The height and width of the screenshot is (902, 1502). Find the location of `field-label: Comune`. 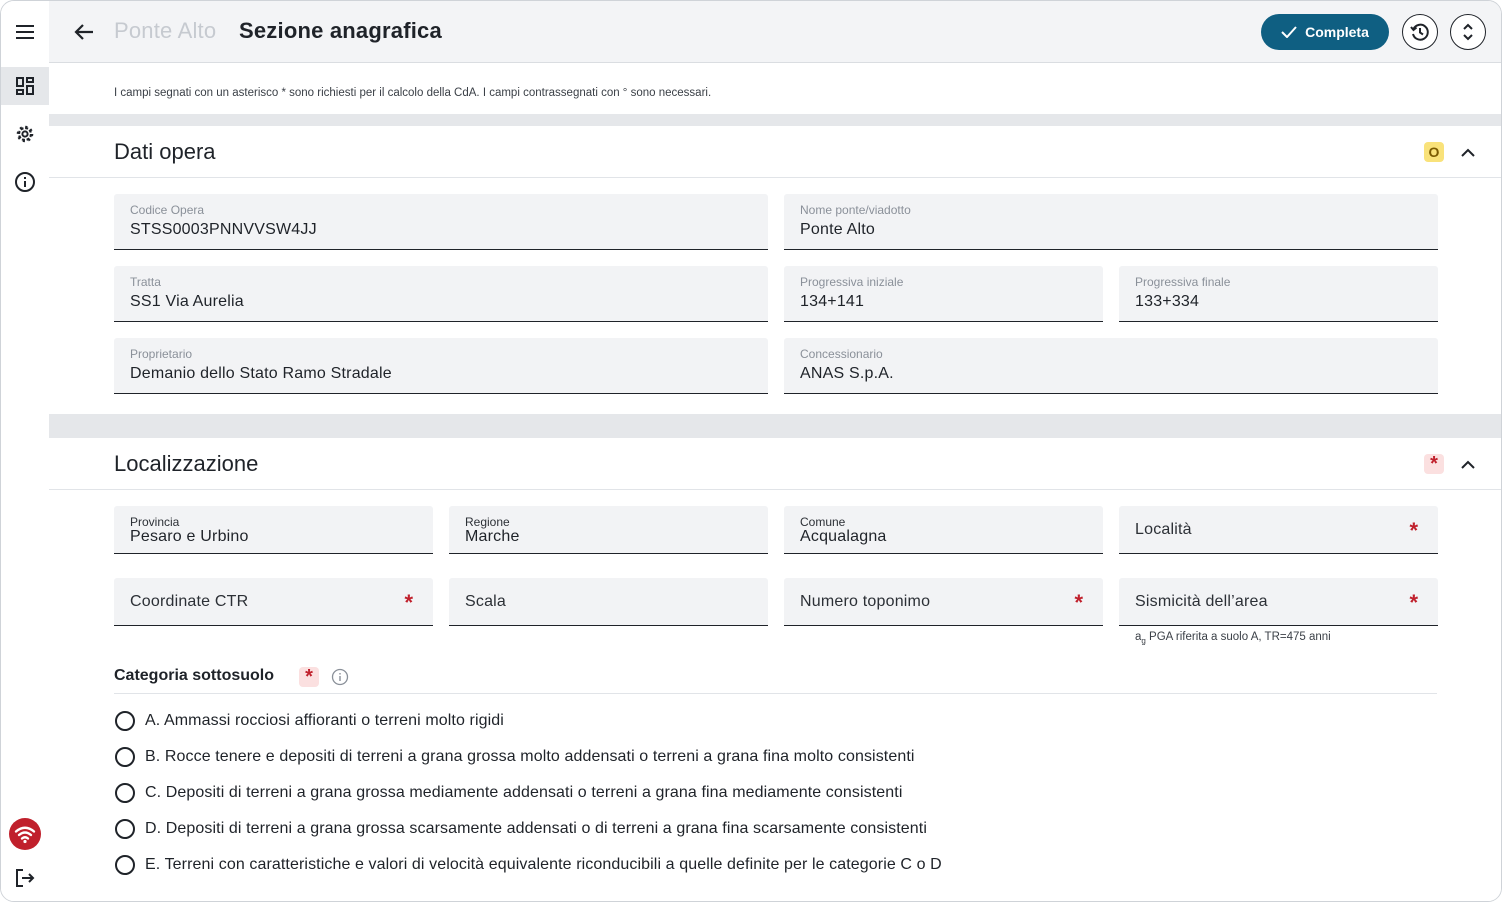

field-label: Comune is located at coordinates (823, 522).